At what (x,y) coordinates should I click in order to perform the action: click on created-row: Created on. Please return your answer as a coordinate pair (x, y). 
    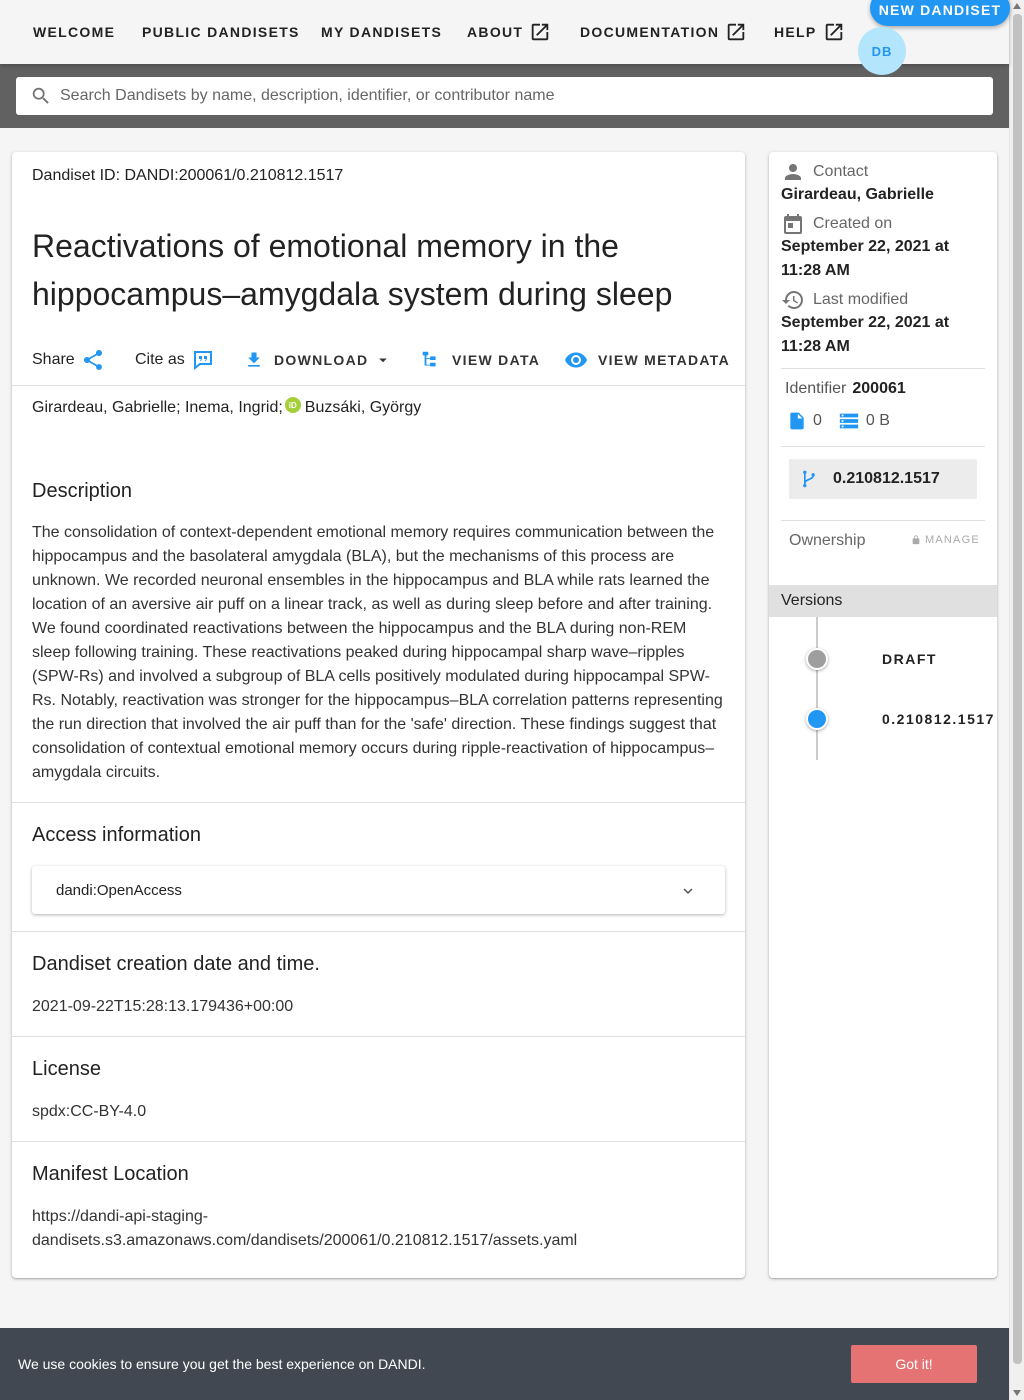
    Looking at the image, I should click on (836, 224).